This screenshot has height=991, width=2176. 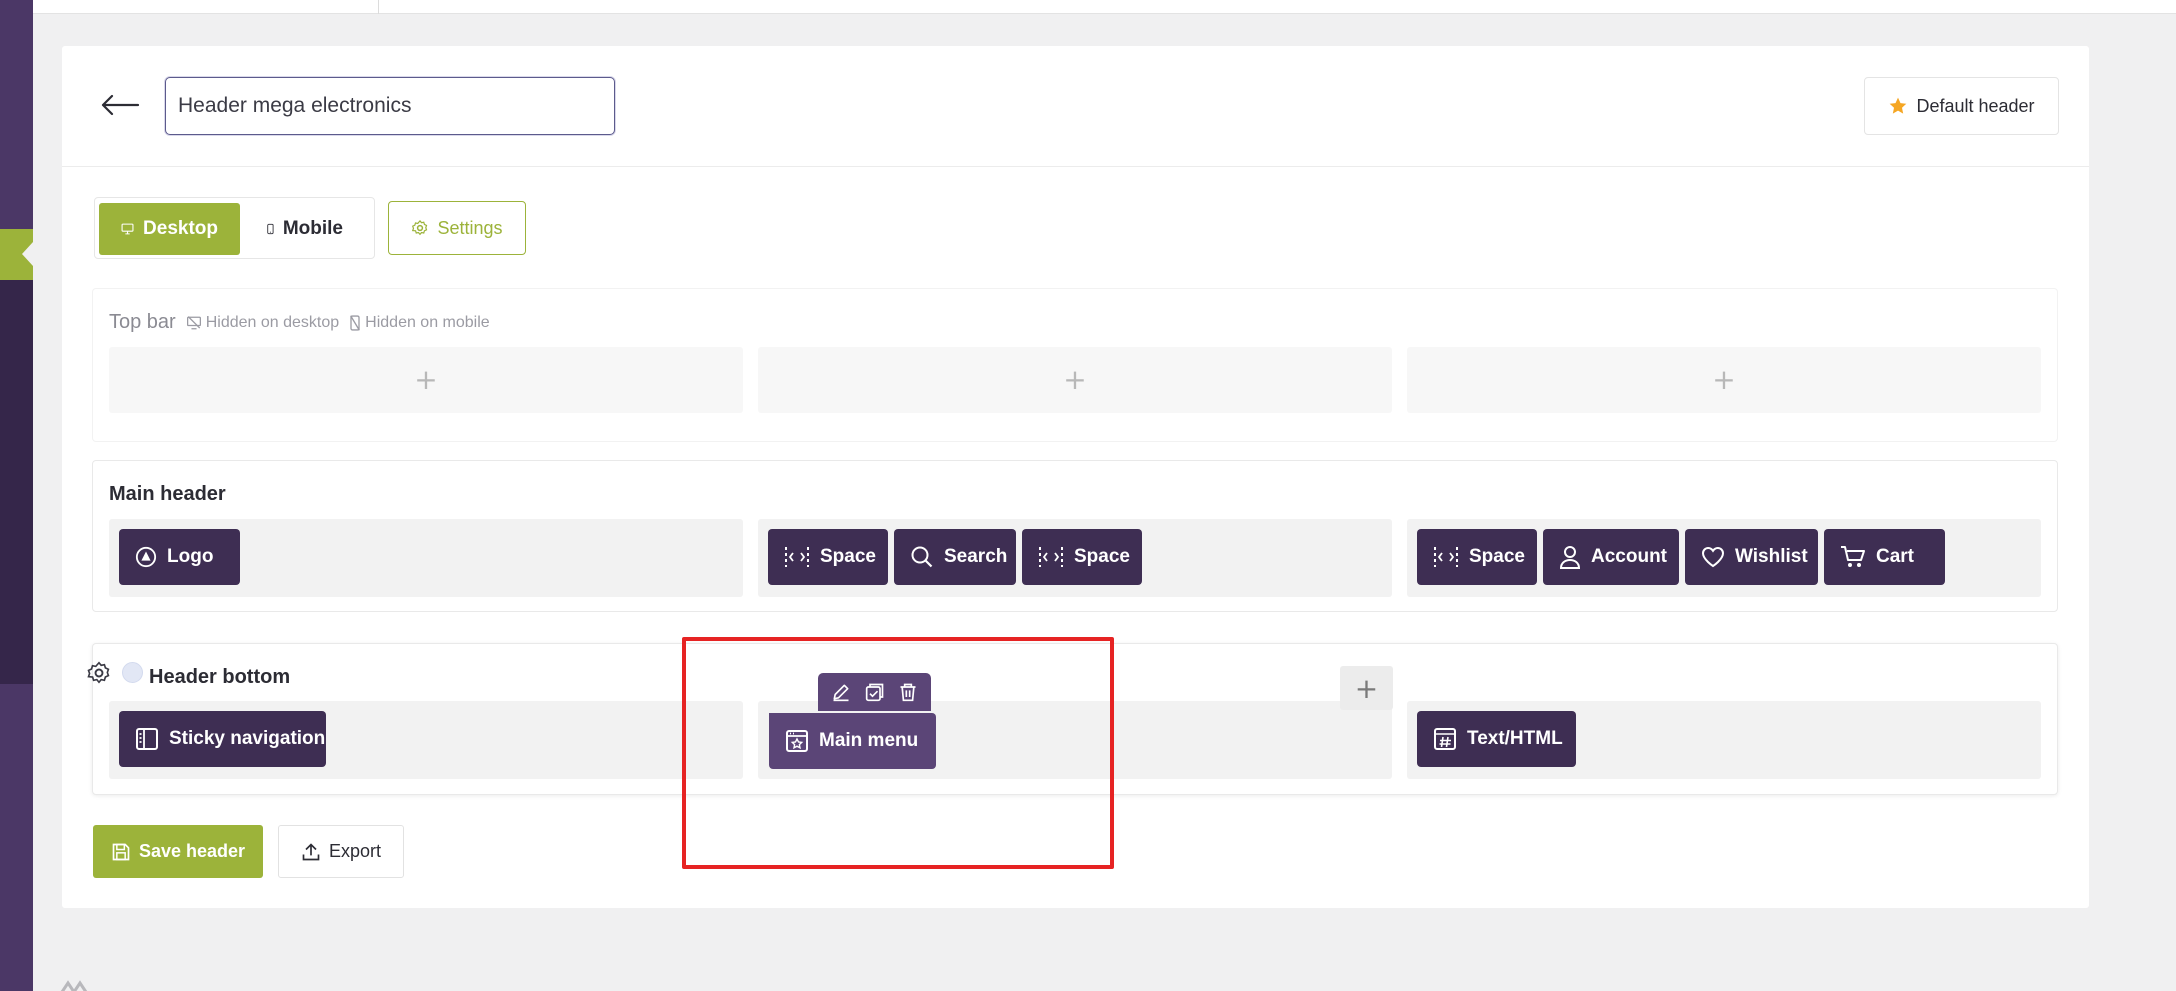 What do you see at coordinates (1724, 740) in the screenshot?
I see `header-bottom-column-right: Text/HTML` at bounding box center [1724, 740].